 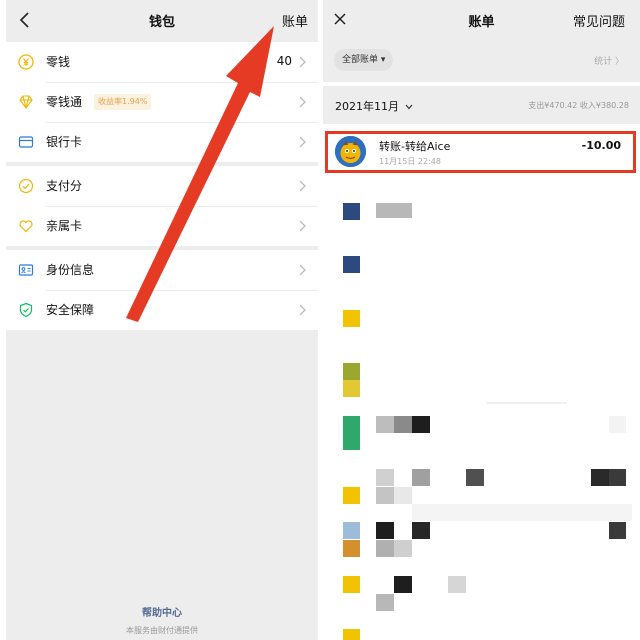 I want to click on month-selector: 2021年11月, so click(x=374, y=106).